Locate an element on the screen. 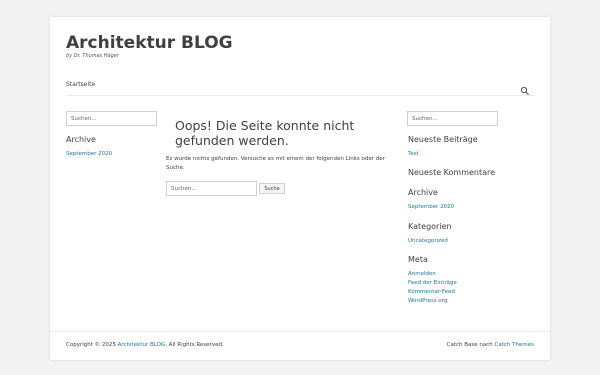  footer-divider is located at coordinates (300, 331).